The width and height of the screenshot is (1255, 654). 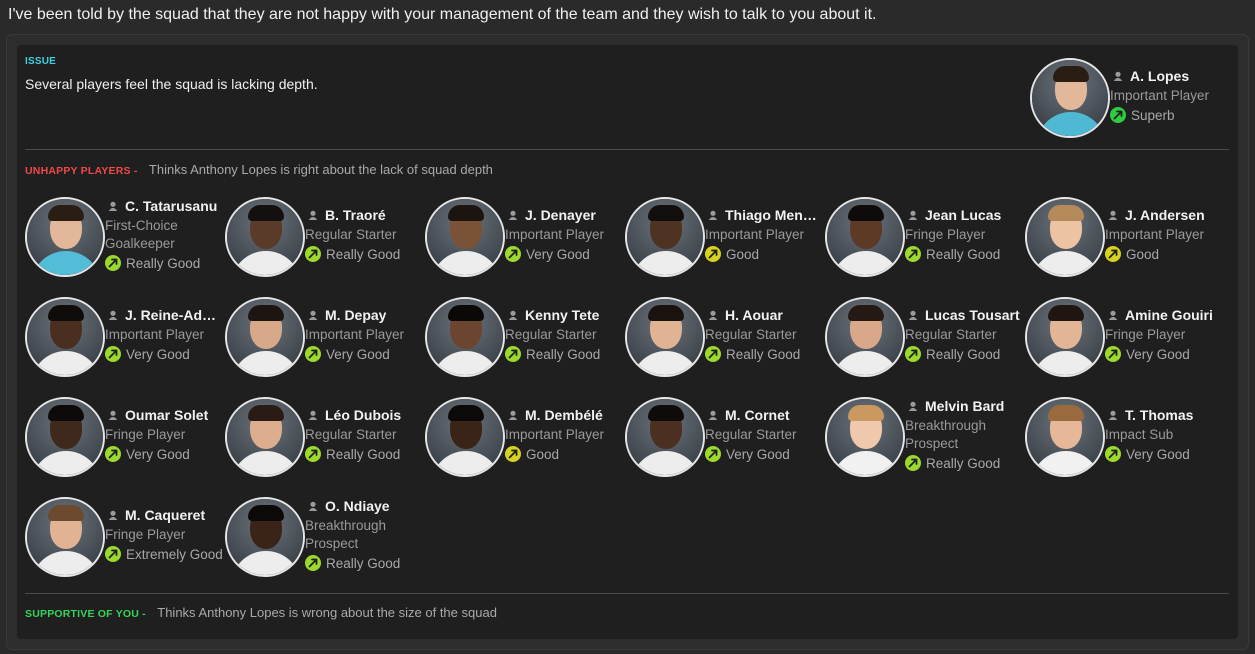 What do you see at coordinates (562, 315) in the screenshot?
I see `player-name: Kenny Tete` at bounding box center [562, 315].